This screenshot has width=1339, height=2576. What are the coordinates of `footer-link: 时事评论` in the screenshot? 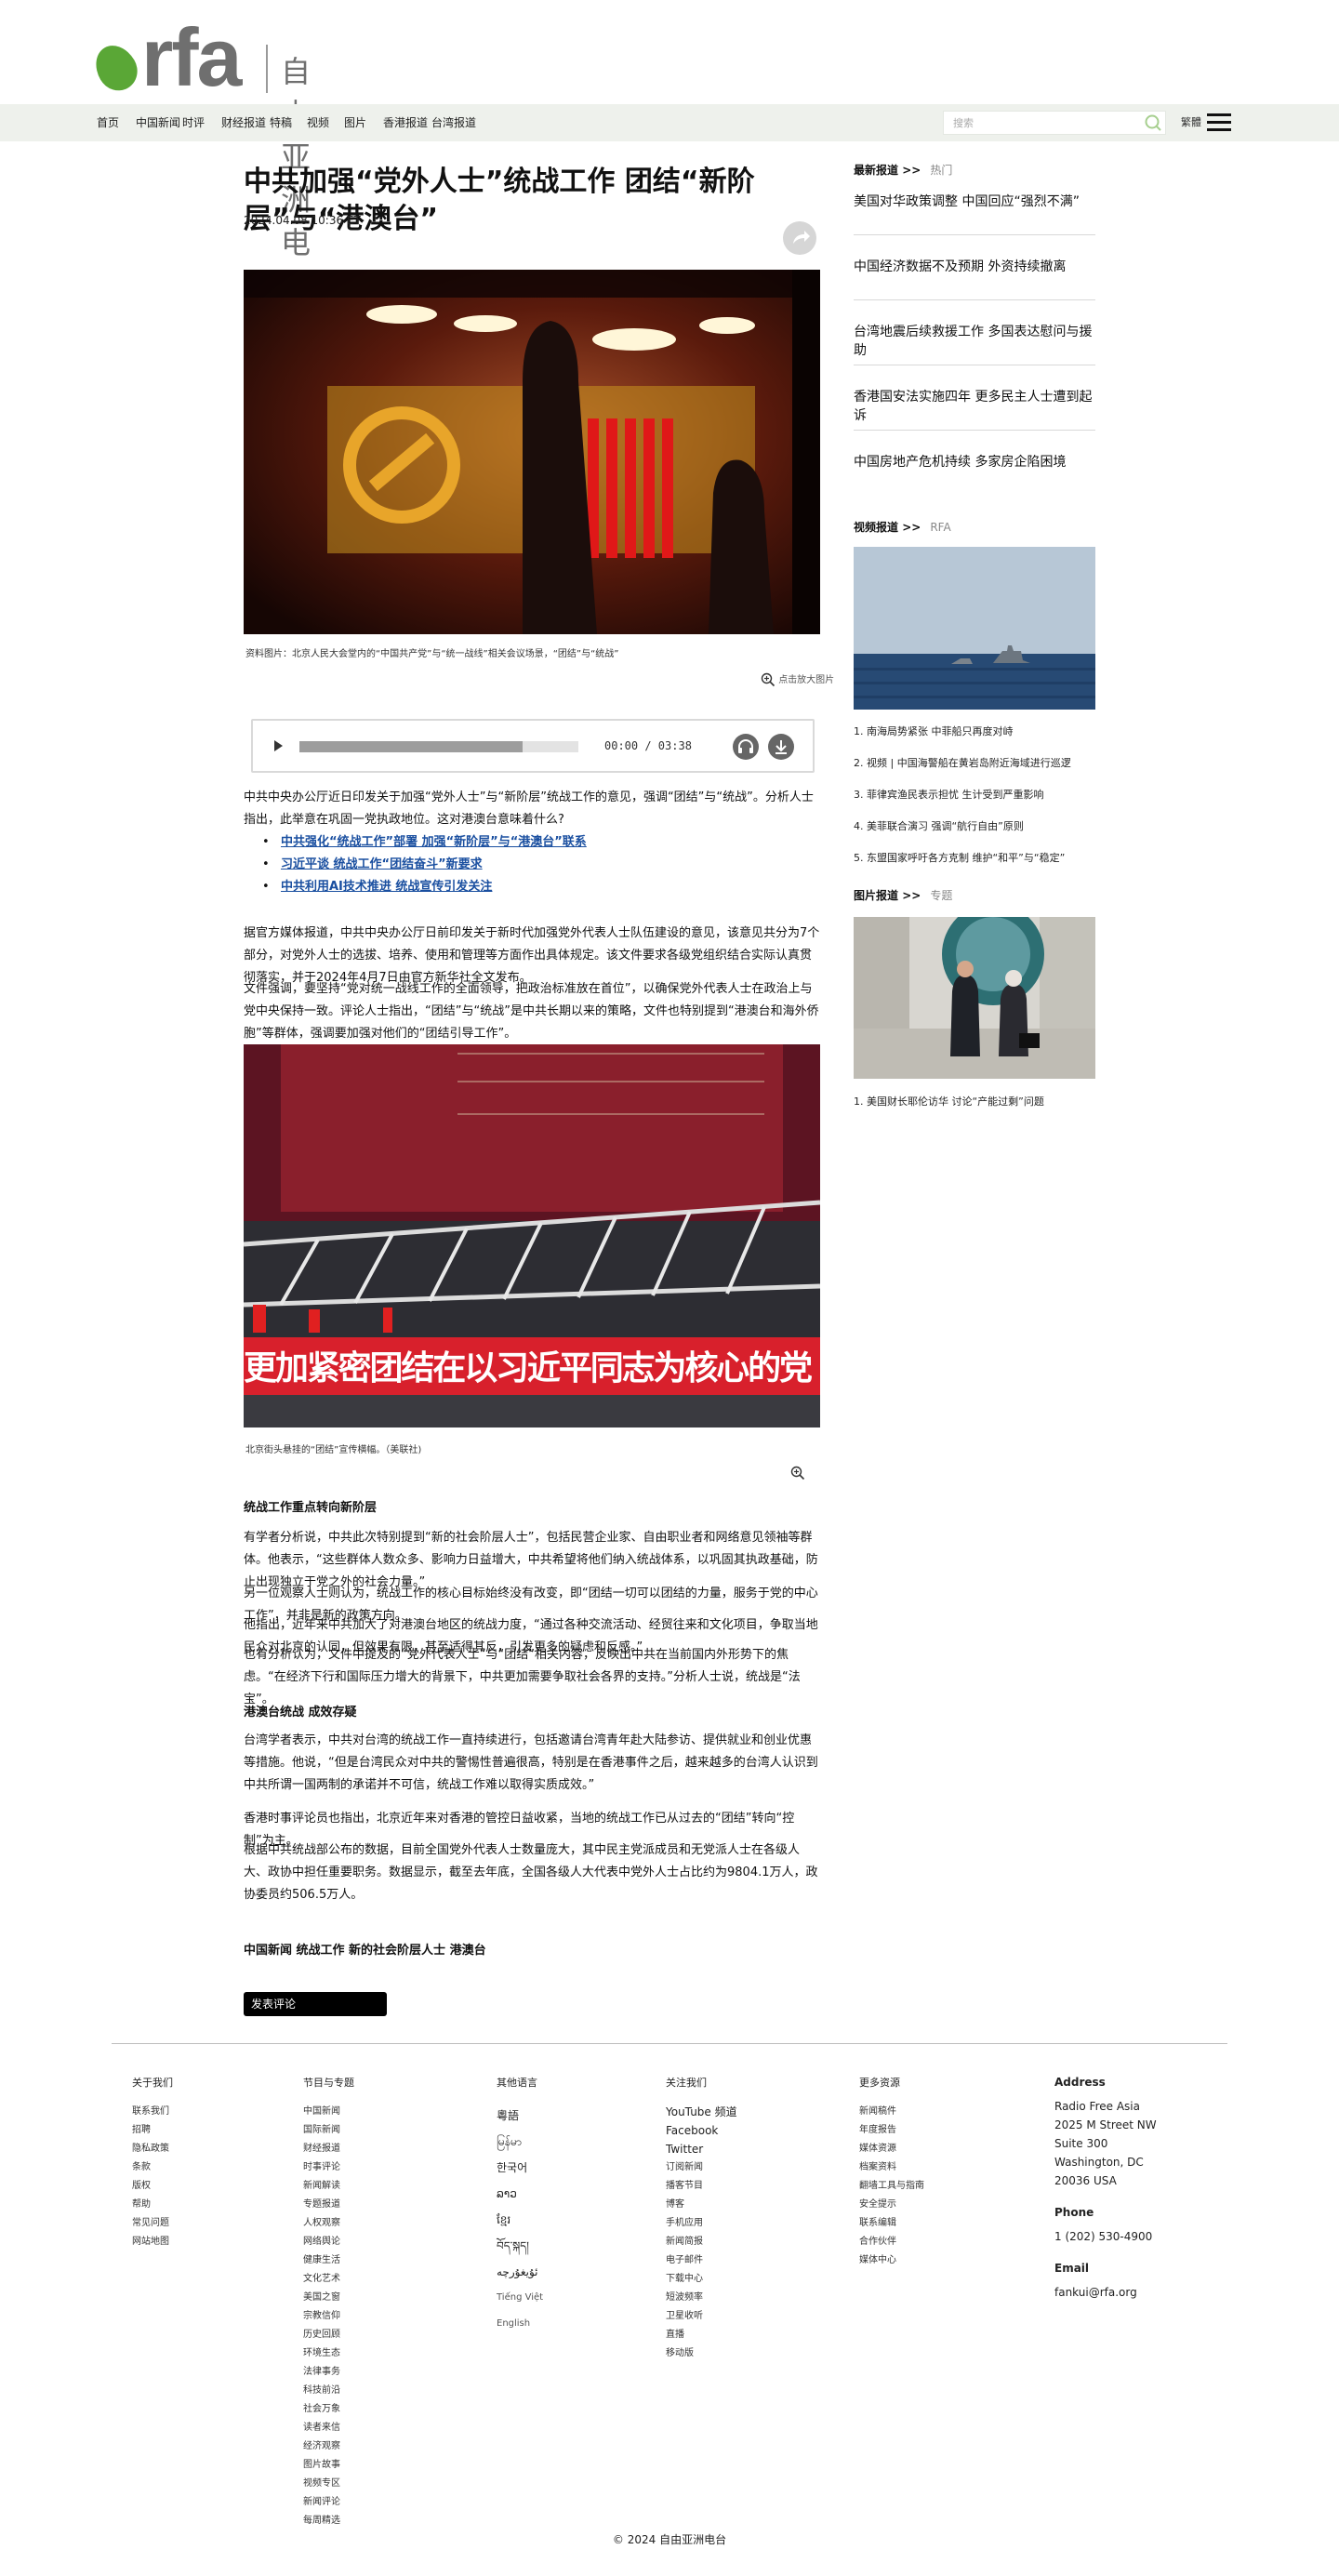 It's located at (328, 2167).